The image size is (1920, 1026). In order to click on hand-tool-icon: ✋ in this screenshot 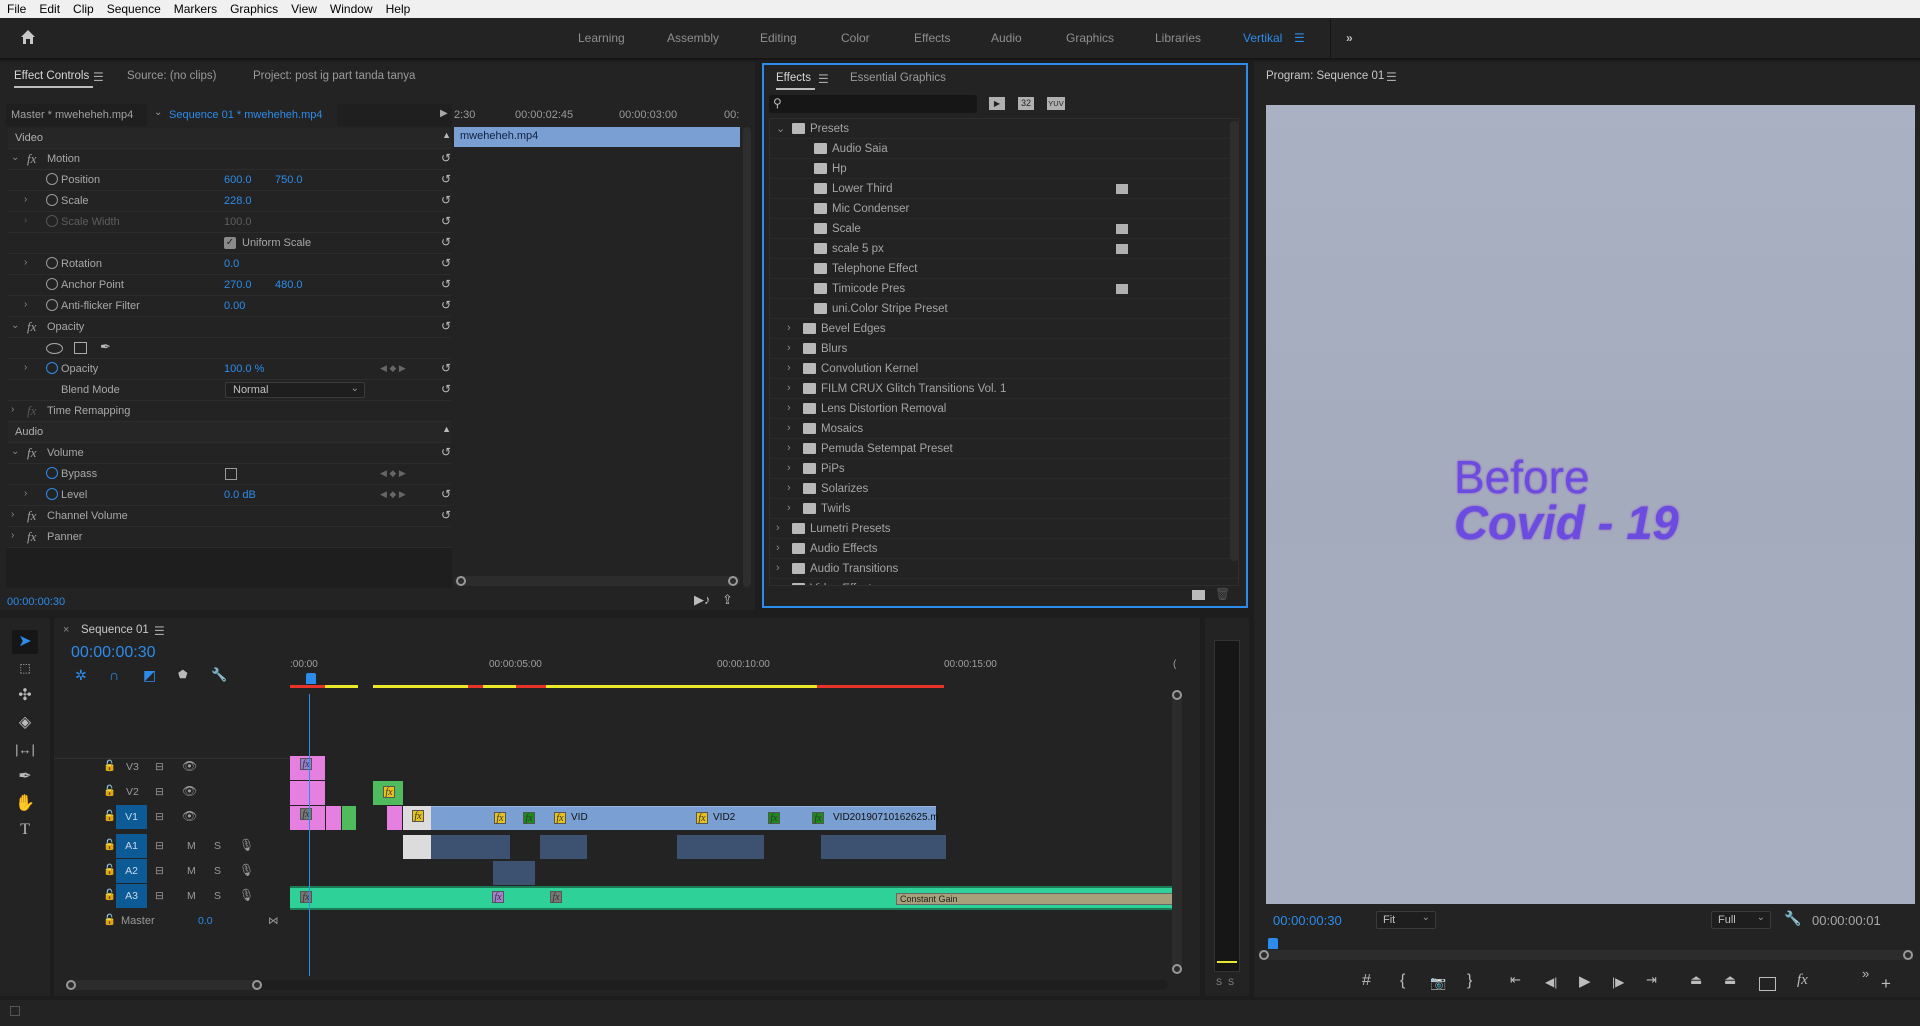, I will do `click(25, 804)`.